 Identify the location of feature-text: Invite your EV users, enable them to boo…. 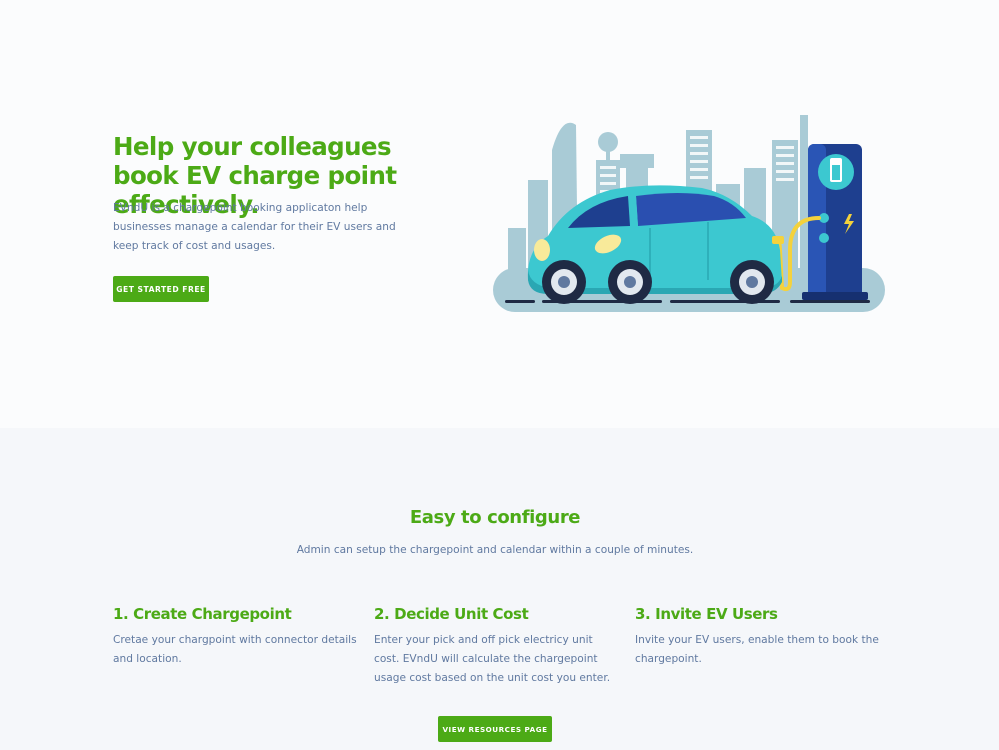
(757, 650).